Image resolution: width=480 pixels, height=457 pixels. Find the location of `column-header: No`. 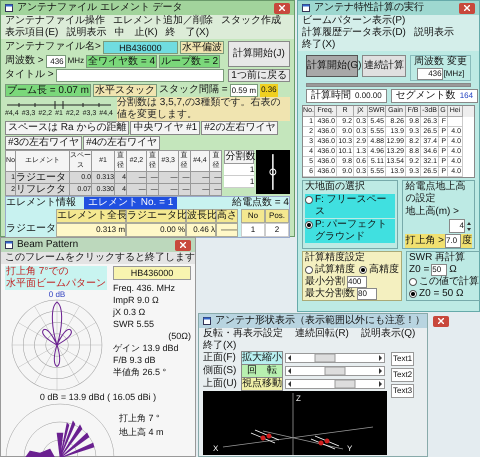

column-header: No is located at coordinates (253, 216).